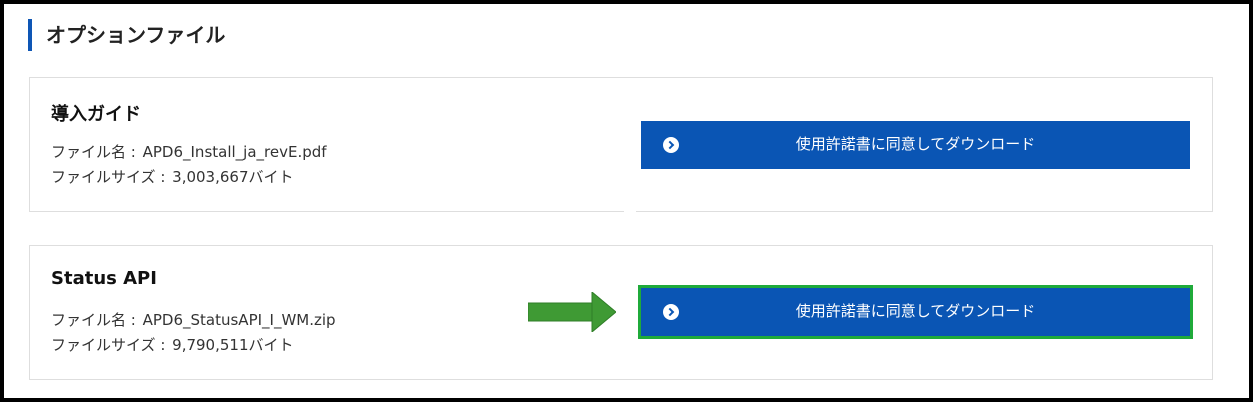 The width and height of the screenshot is (1253, 402). I want to click on agree-download-button: 使用許諾書に同意してダウンロード, so click(915, 145).